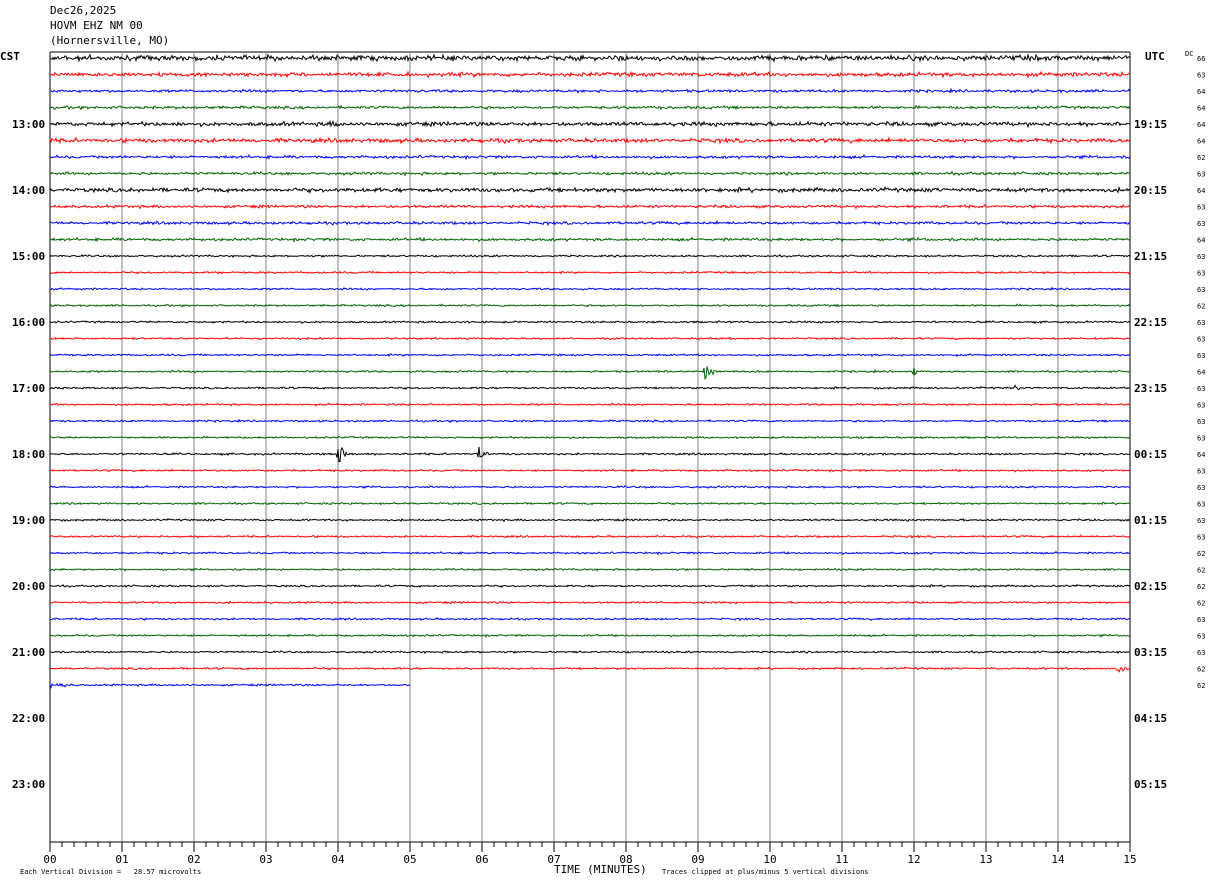 The image size is (1210, 886). Describe the element at coordinates (1201, 59) in the screenshot. I see `dc-offset-label: 66` at that location.